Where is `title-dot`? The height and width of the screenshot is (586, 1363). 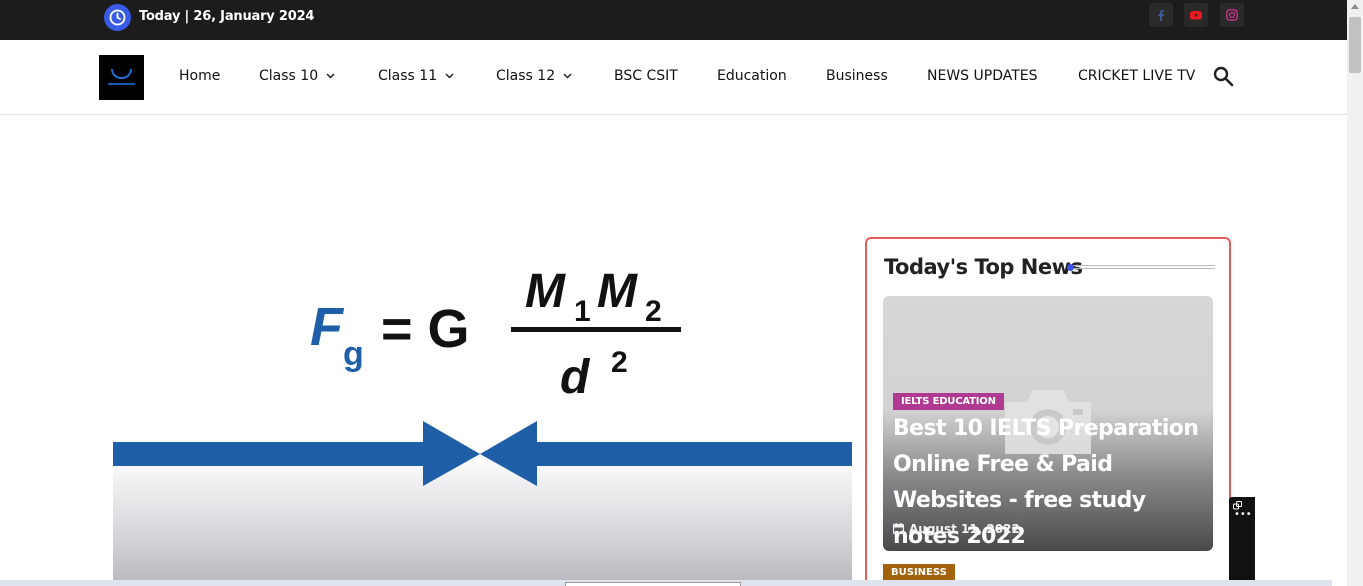 title-dot is located at coordinates (1070, 267).